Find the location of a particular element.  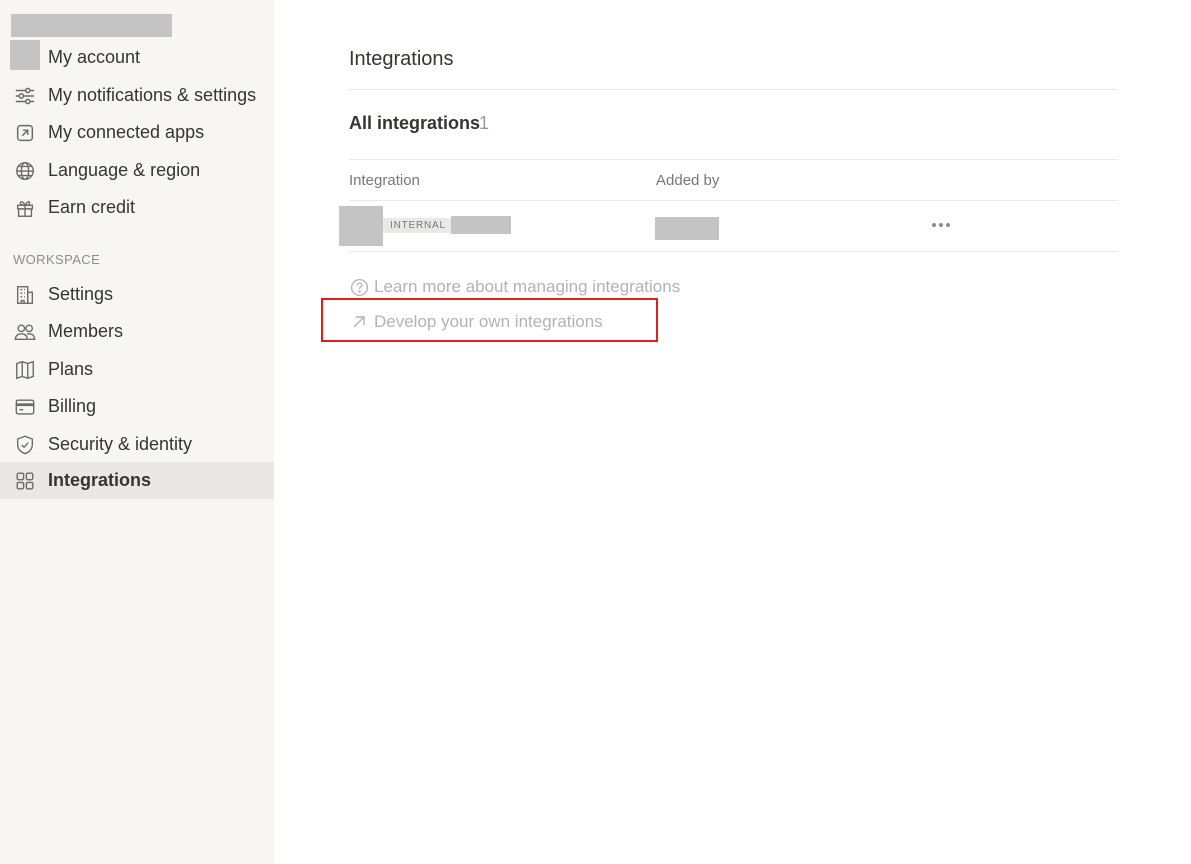

globe-icon is located at coordinates (25, 171).